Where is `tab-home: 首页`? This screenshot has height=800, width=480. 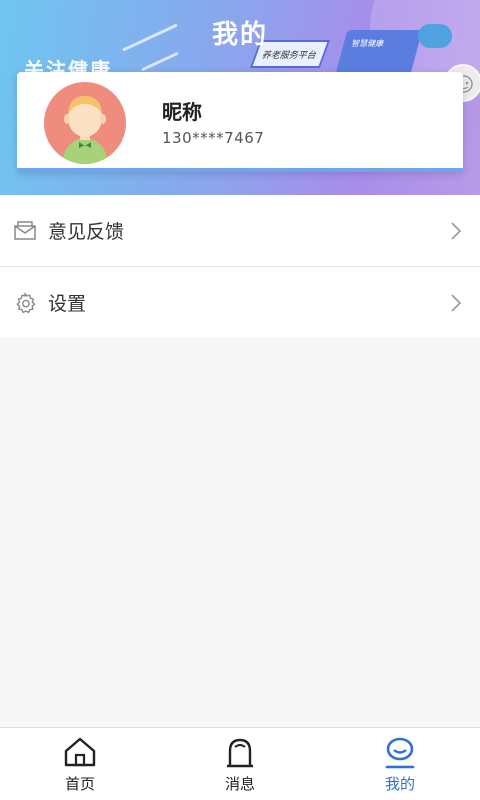
tab-home: 首页 is located at coordinates (80, 764).